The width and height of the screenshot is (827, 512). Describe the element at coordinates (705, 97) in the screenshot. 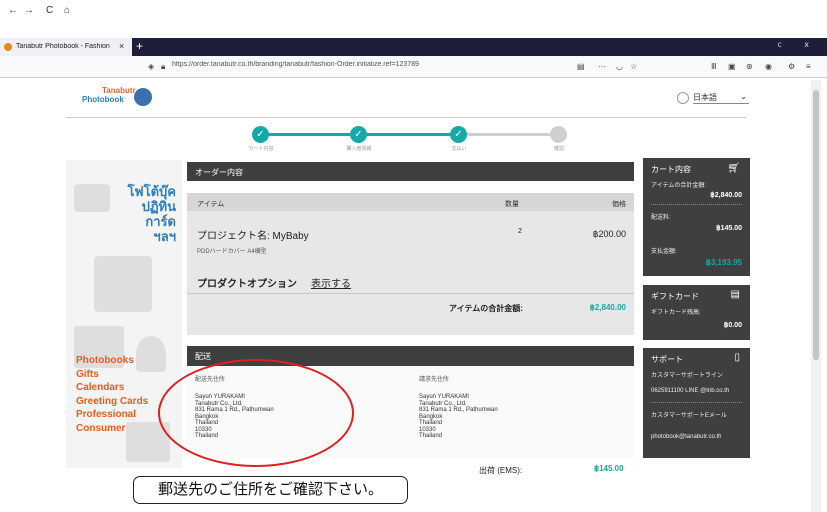

I see `language-value: 日本語` at that location.